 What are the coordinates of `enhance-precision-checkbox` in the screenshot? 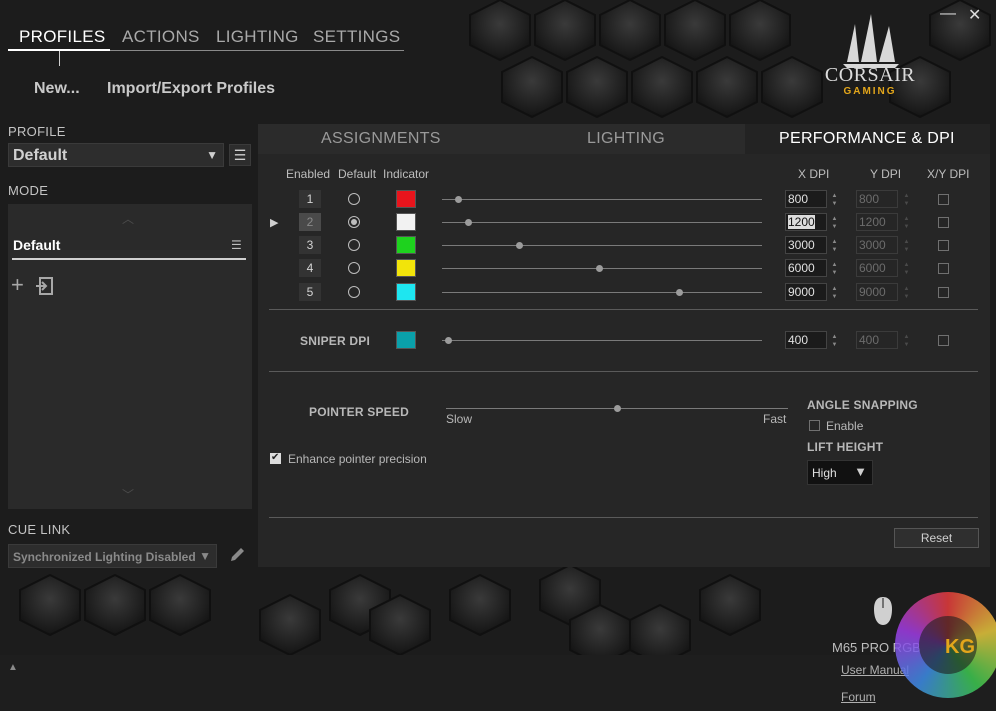 It's located at (275, 458).